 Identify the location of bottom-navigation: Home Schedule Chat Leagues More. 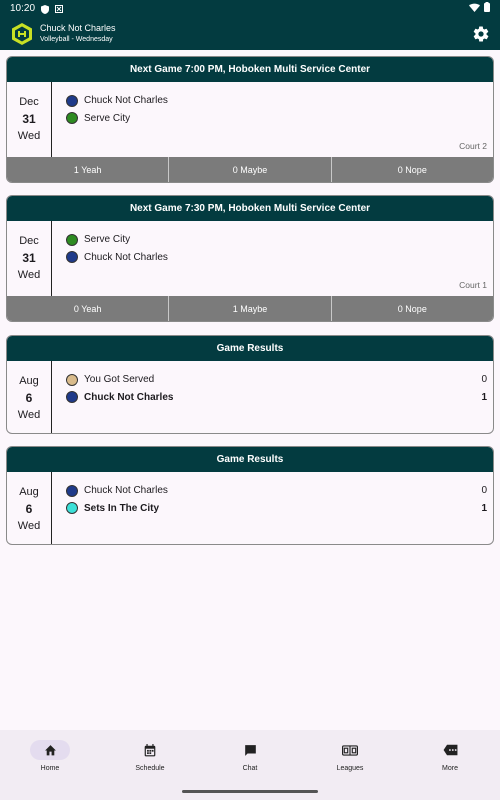
(250, 765).